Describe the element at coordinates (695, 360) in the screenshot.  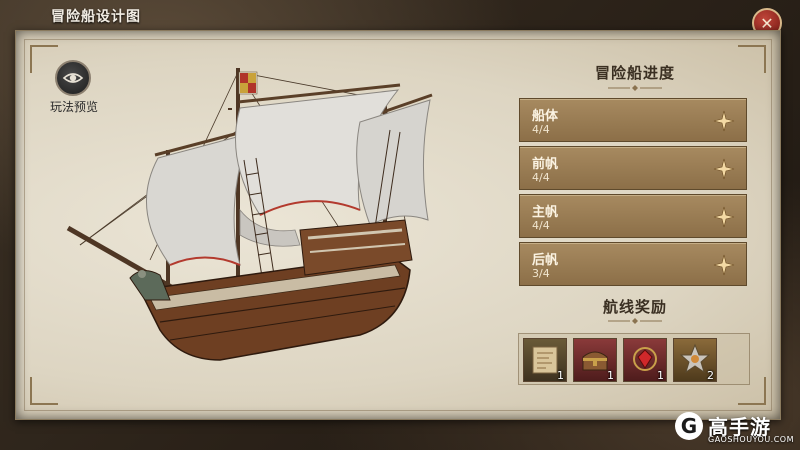
I see `reward-item-medal: 2` at that location.